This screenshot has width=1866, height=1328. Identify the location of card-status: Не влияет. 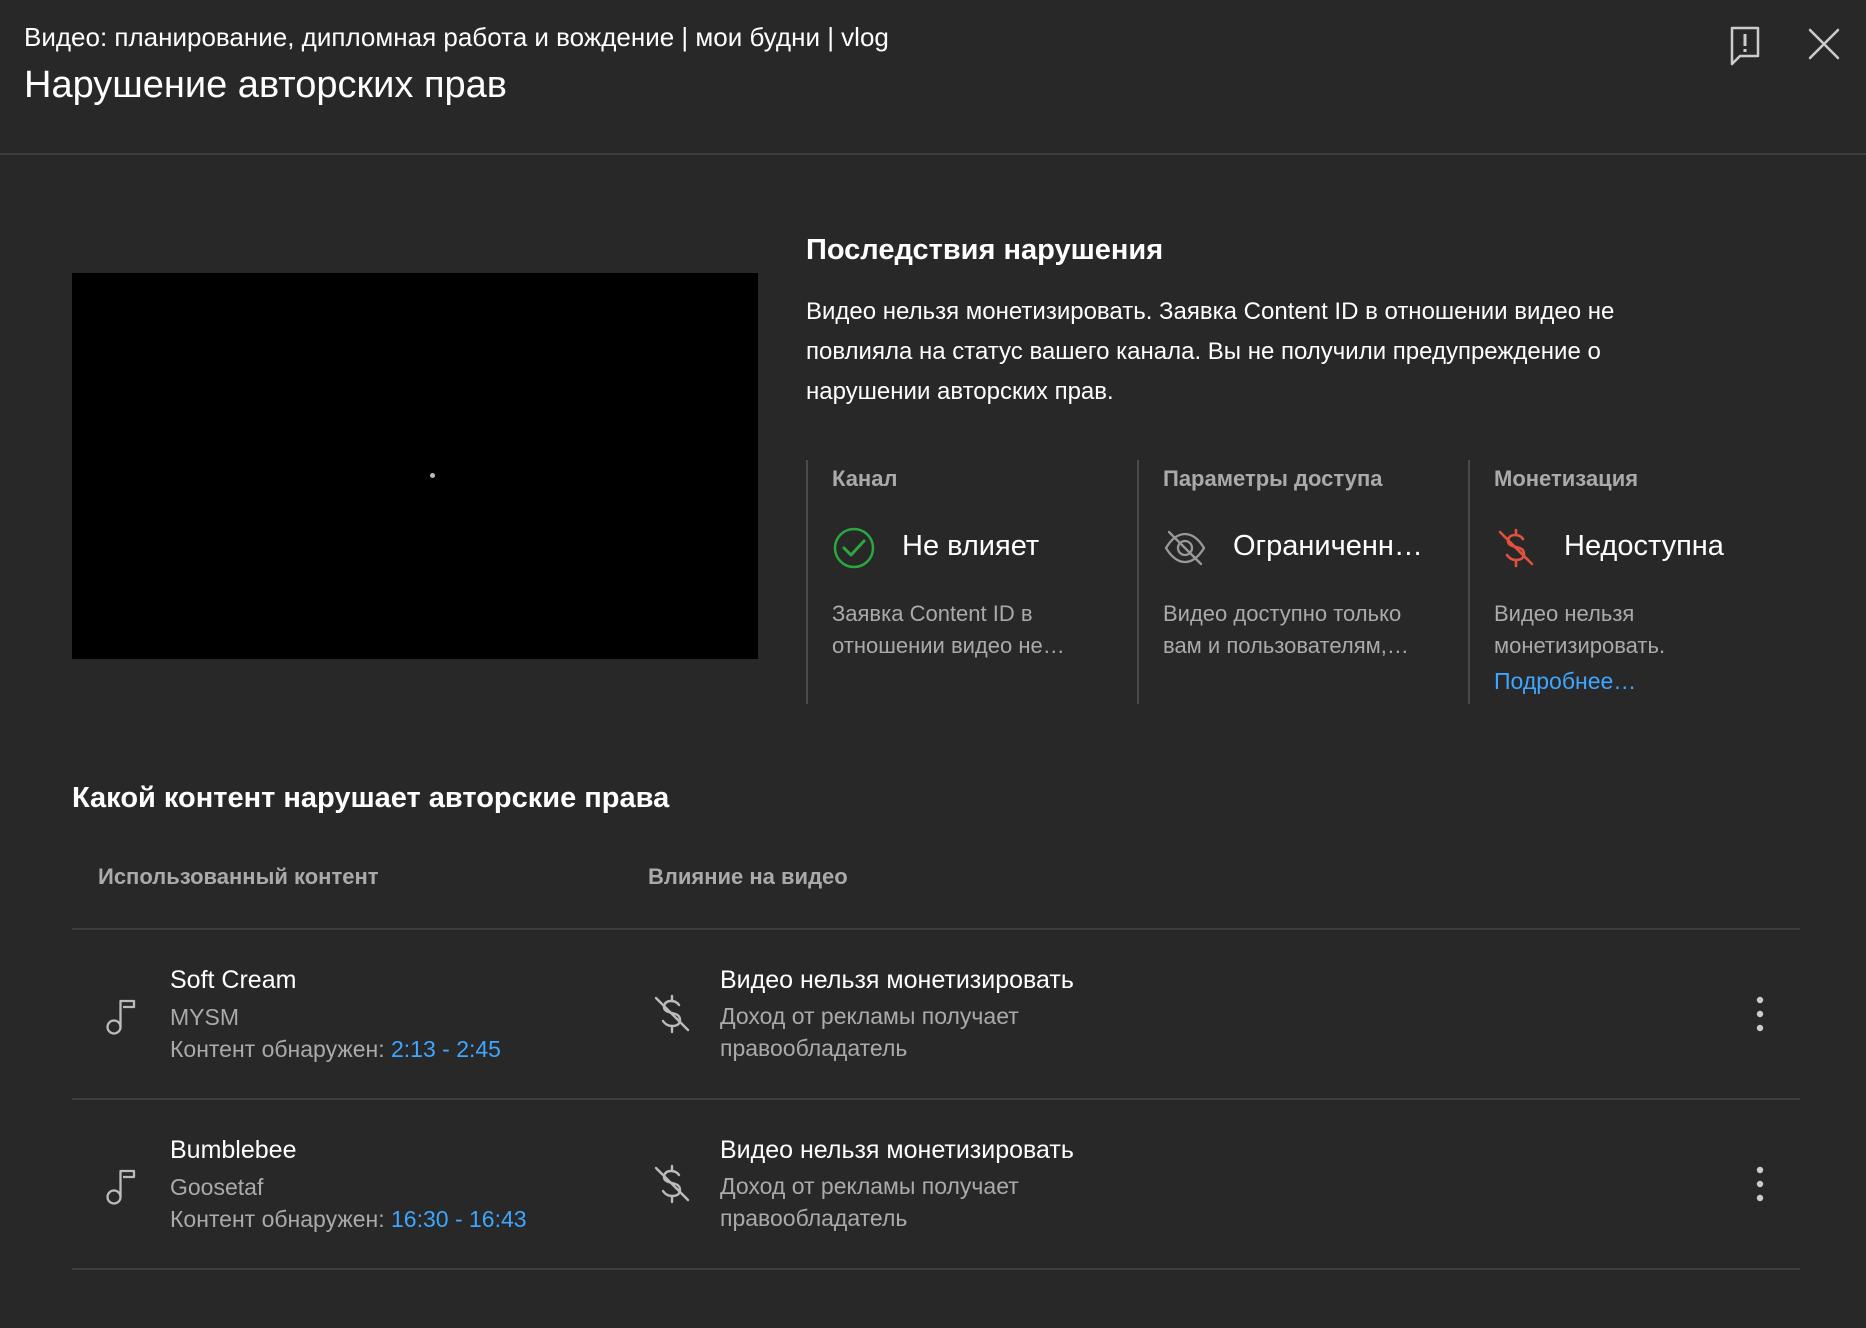
(971, 546).